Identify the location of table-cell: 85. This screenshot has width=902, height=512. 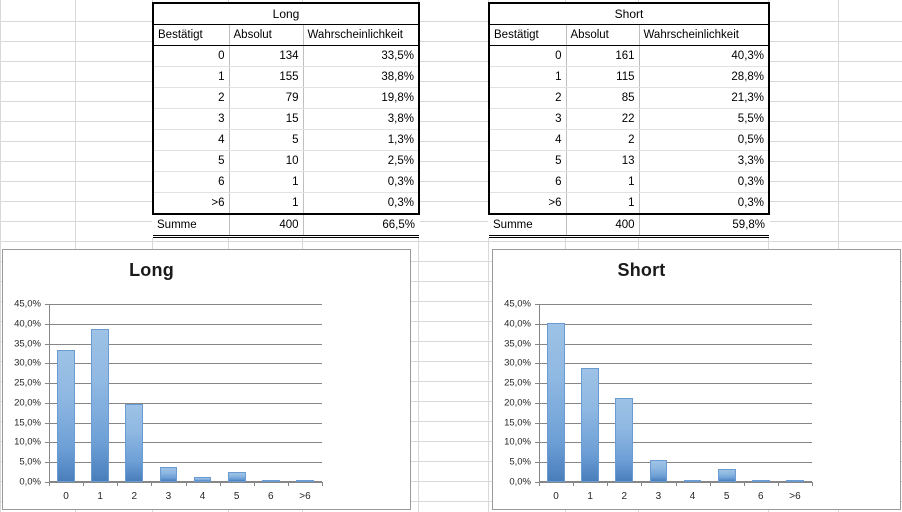
(603, 98).